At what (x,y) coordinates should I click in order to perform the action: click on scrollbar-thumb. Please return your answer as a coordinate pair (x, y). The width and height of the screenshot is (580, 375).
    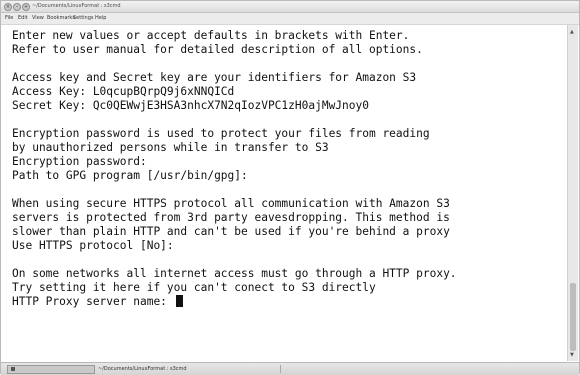
    Looking at the image, I should click on (573, 317).